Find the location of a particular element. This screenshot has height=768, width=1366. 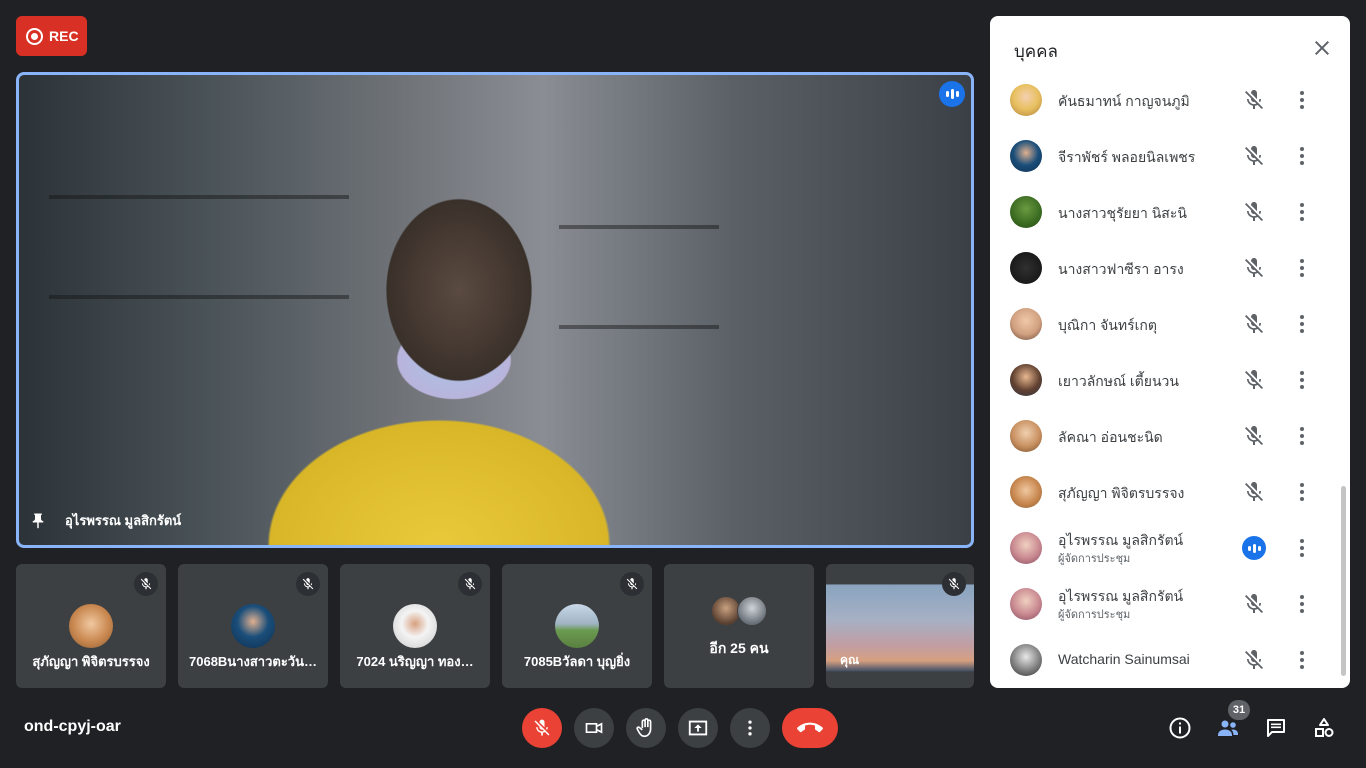

participant-row: นางสาวฟาซีรา อารง is located at coordinates (1170, 268).